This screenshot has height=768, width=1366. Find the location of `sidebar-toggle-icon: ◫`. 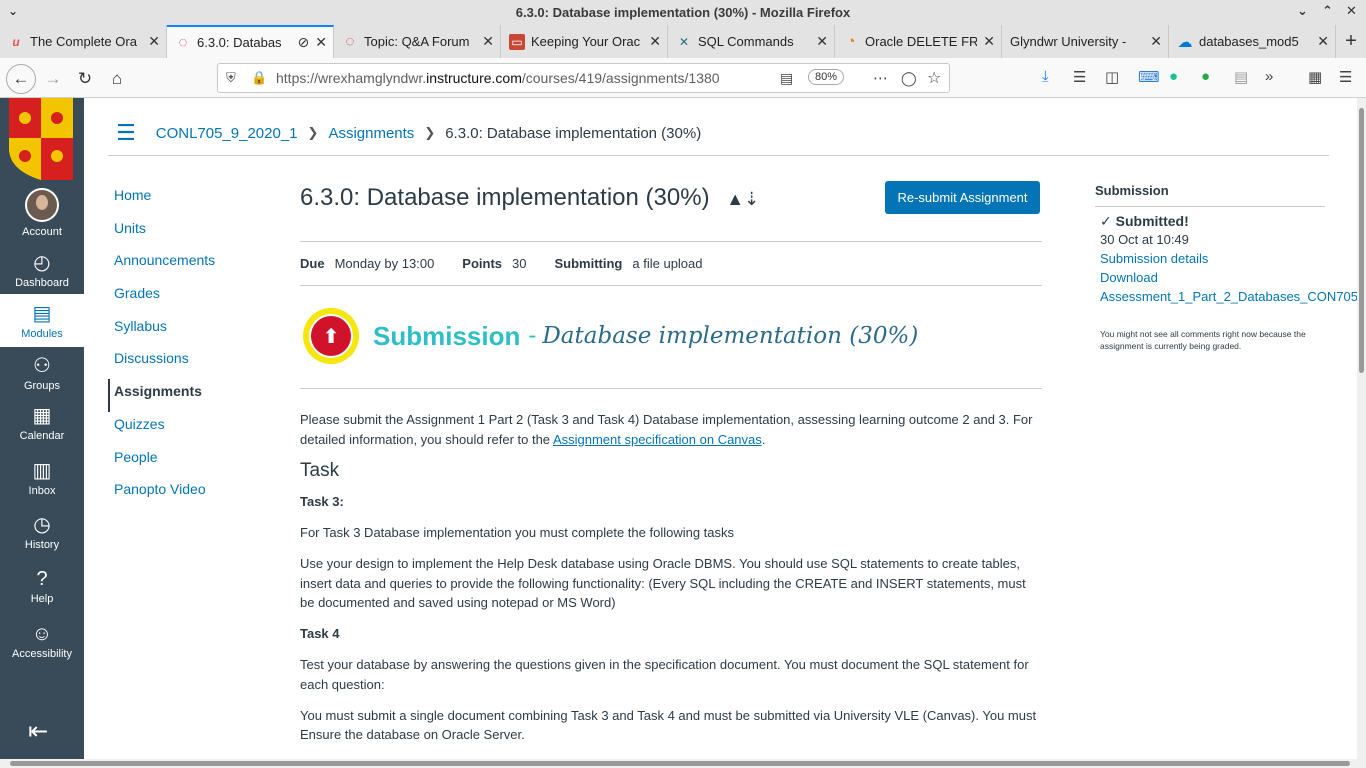

sidebar-toggle-icon: ◫ is located at coordinates (1112, 77).